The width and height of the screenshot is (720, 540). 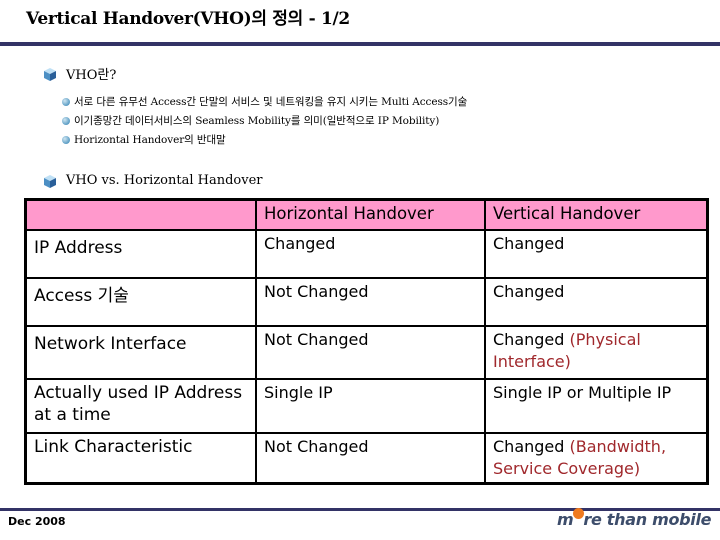 I want to click on table-header-row: Horizontal Handover Vertical Handover, so click(x=366, y=214).